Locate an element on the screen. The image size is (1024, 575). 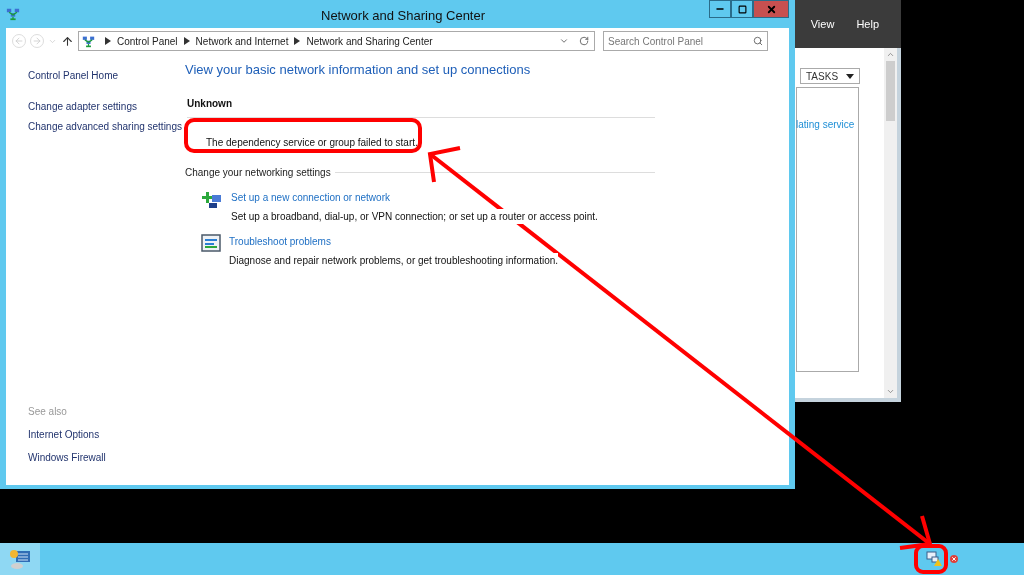
monitor-icon is located at coordinates (211, 242).